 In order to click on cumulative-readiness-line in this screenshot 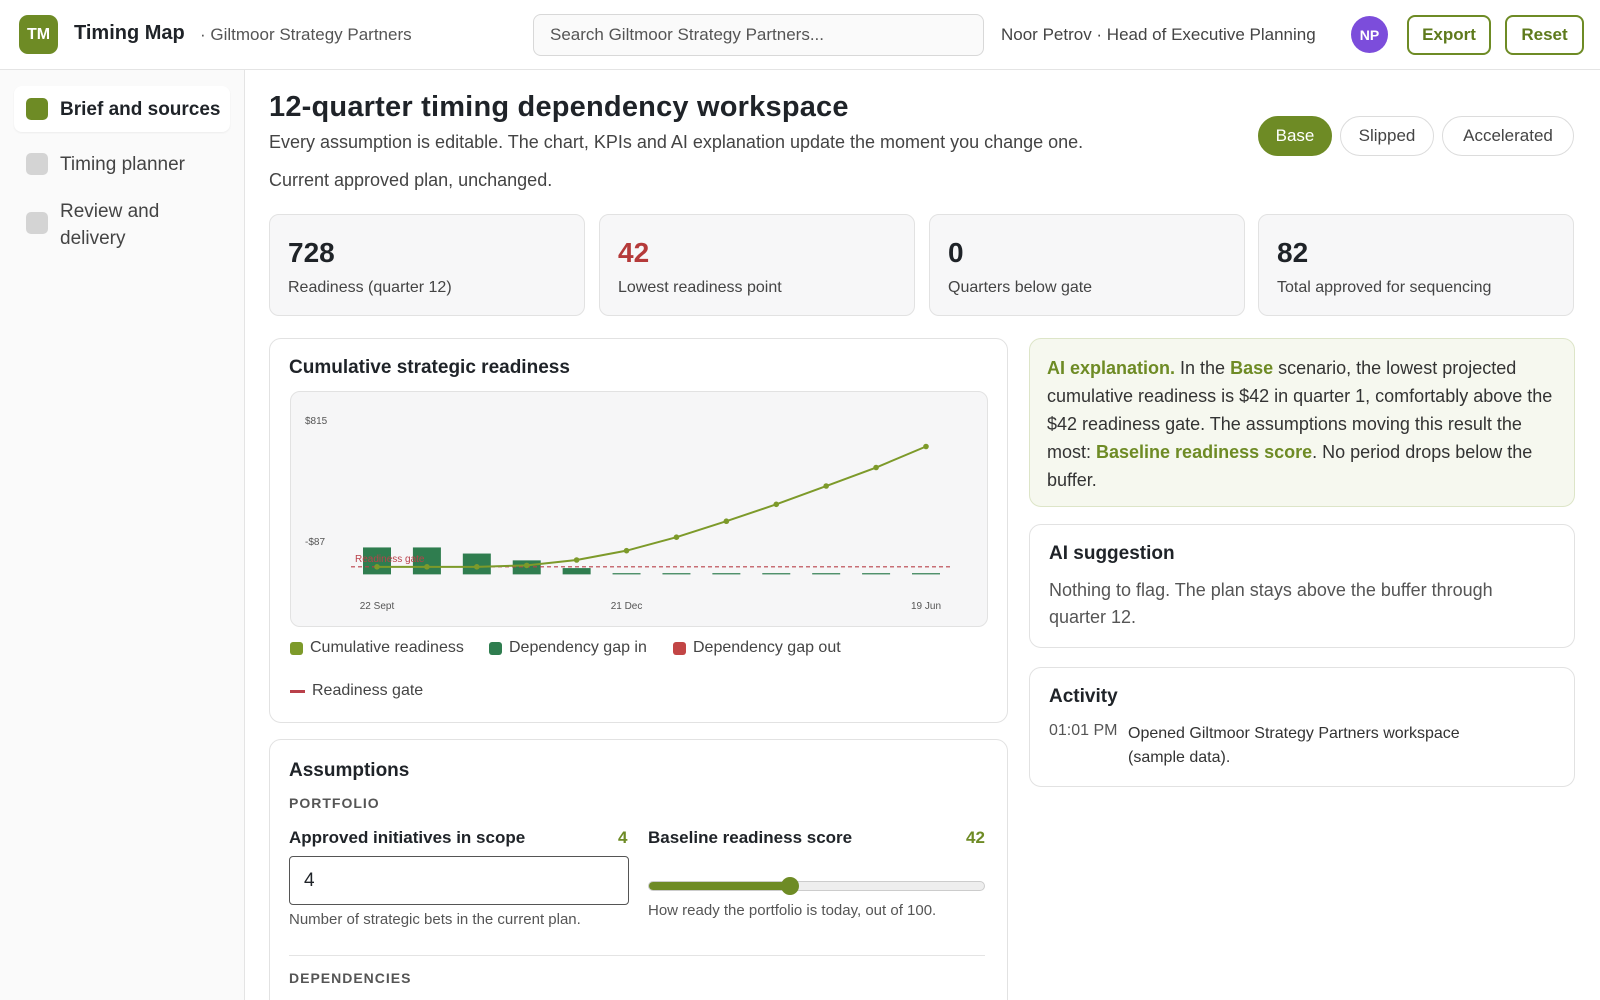, I will do `click(652, 506)`.